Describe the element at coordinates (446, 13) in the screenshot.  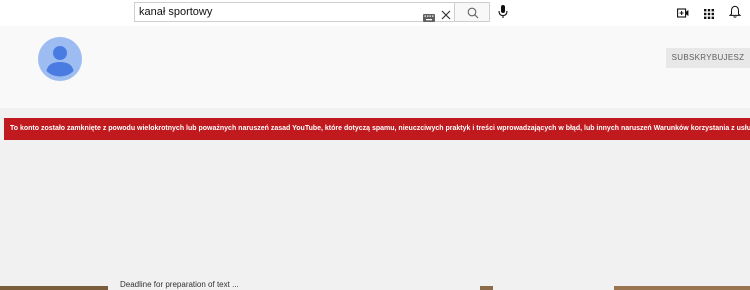
I see `close-icon` at that location.